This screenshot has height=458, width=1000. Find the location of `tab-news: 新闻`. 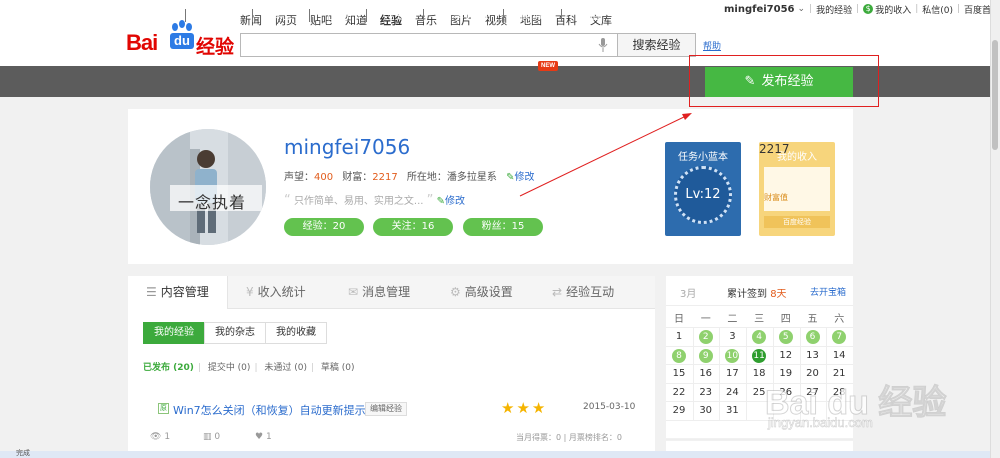

tab-news: 新闻 is located at coordinates (251, 20).